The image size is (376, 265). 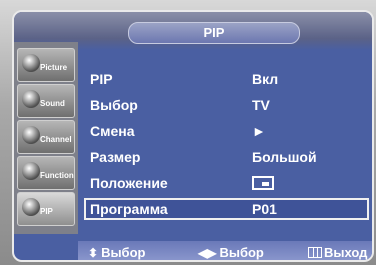 What do you see at coordinates (226, 79) in the screenshot?
I see `menu-row-pip: PIP Вкл` at bounding box center [226, 79].